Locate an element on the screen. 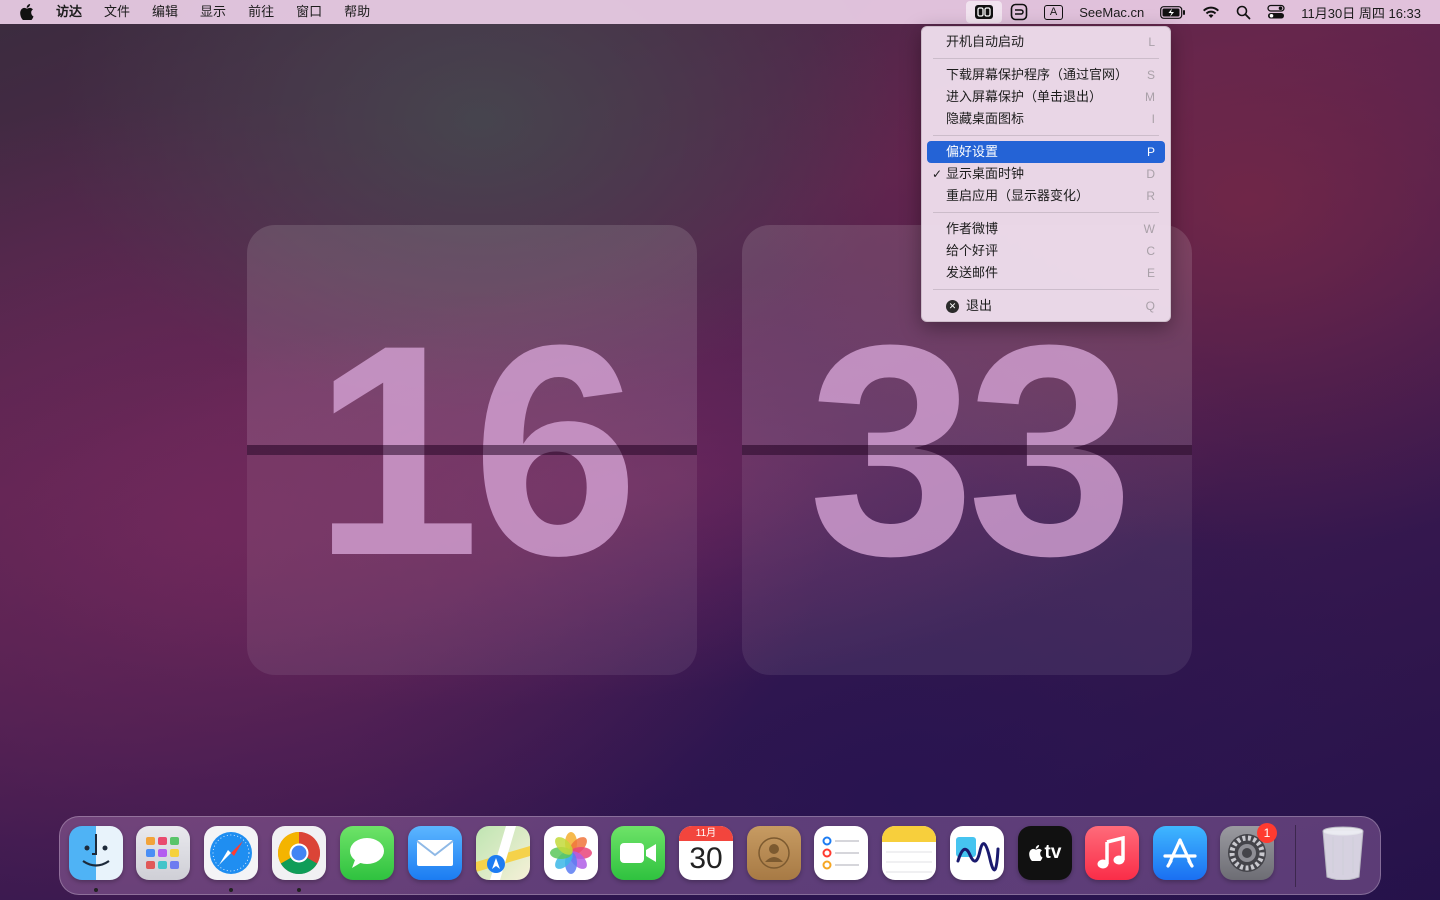 The width and height of the screenshot is (1440, 900). dock: 11月 30 tv 1 is located at coordinates (720, 855).